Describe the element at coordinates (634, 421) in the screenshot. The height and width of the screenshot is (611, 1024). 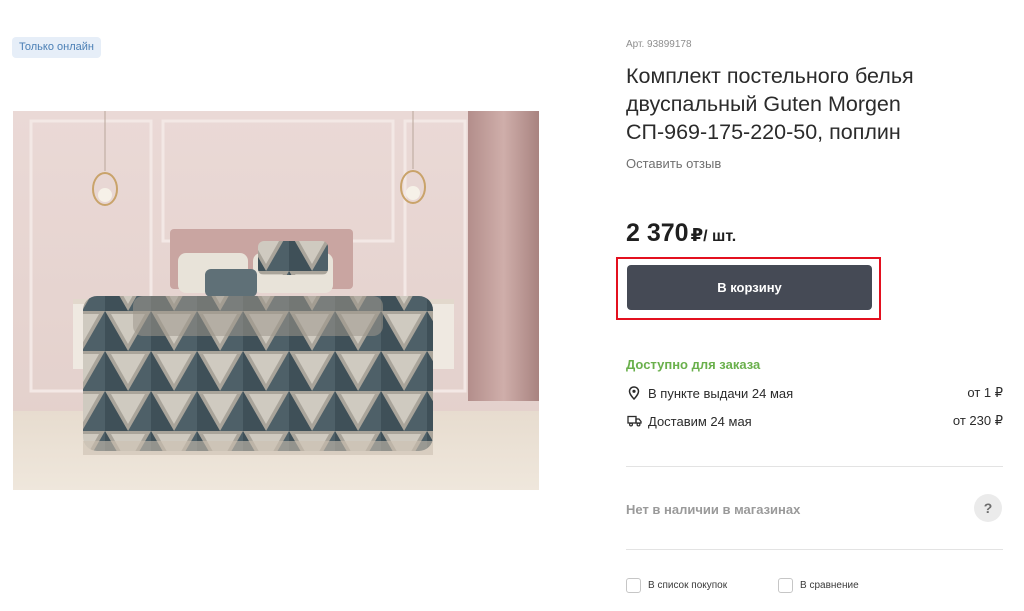
I see `truck-icon` at that location.